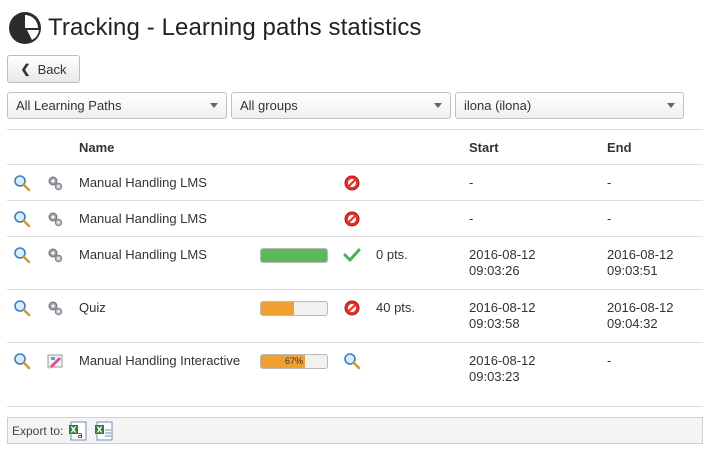 The image size is (707, 468). I want to click on pie-chart-icon, so click(25, 28).